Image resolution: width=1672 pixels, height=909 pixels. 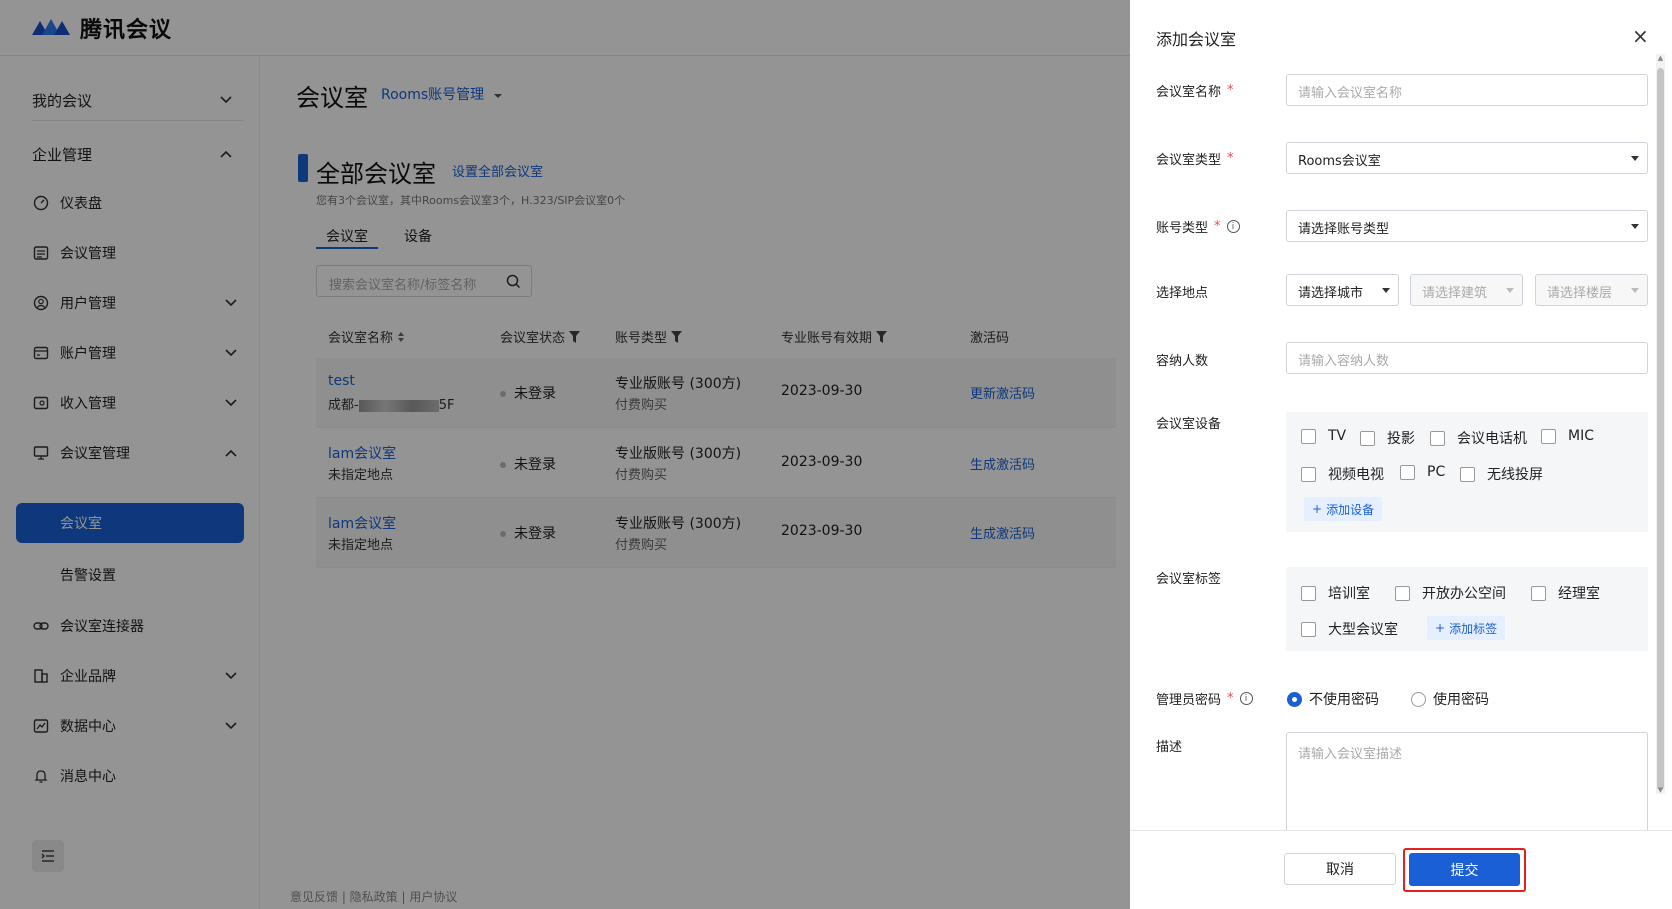 I want to click on field-label: 描述, so click(x=1169, y=747).